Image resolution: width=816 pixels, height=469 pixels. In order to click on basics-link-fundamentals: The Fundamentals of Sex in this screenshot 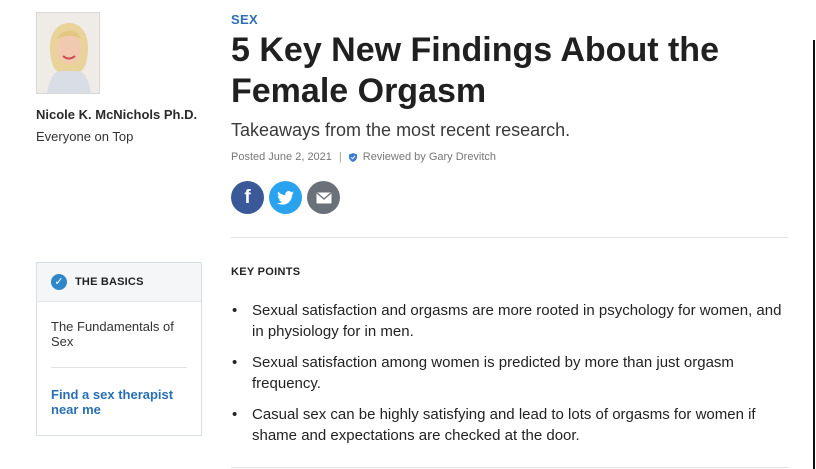, I will do `click(121, 334)`.